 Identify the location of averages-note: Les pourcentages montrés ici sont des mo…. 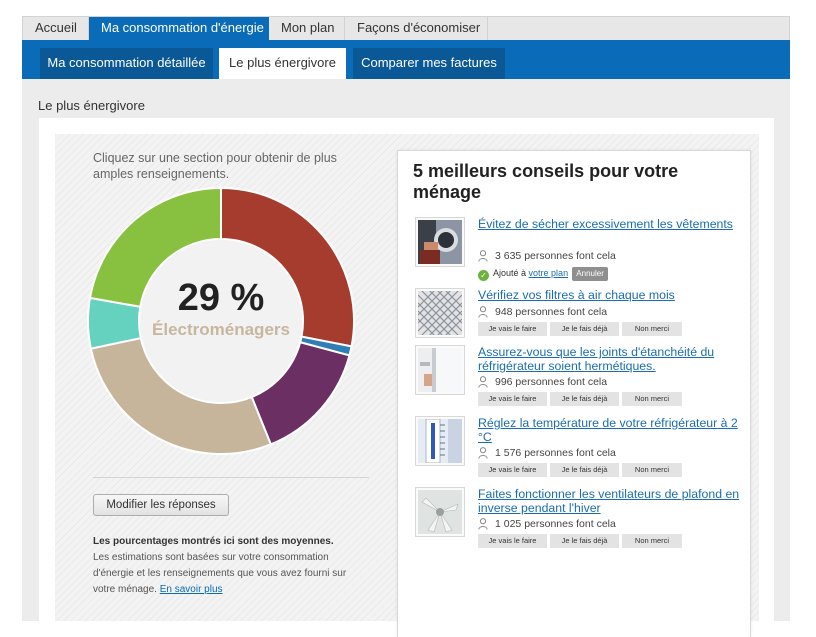
(229, 566).